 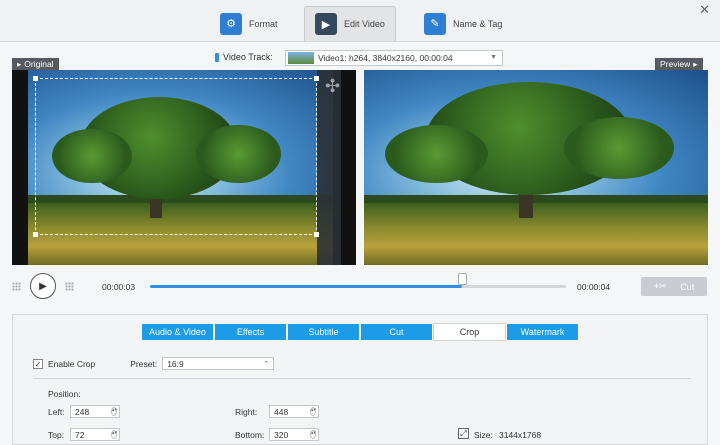 What do you see at coordinates (39, 64) in the screenshot?
I see `original-label-text: Original` at bounding box center [39, 64].